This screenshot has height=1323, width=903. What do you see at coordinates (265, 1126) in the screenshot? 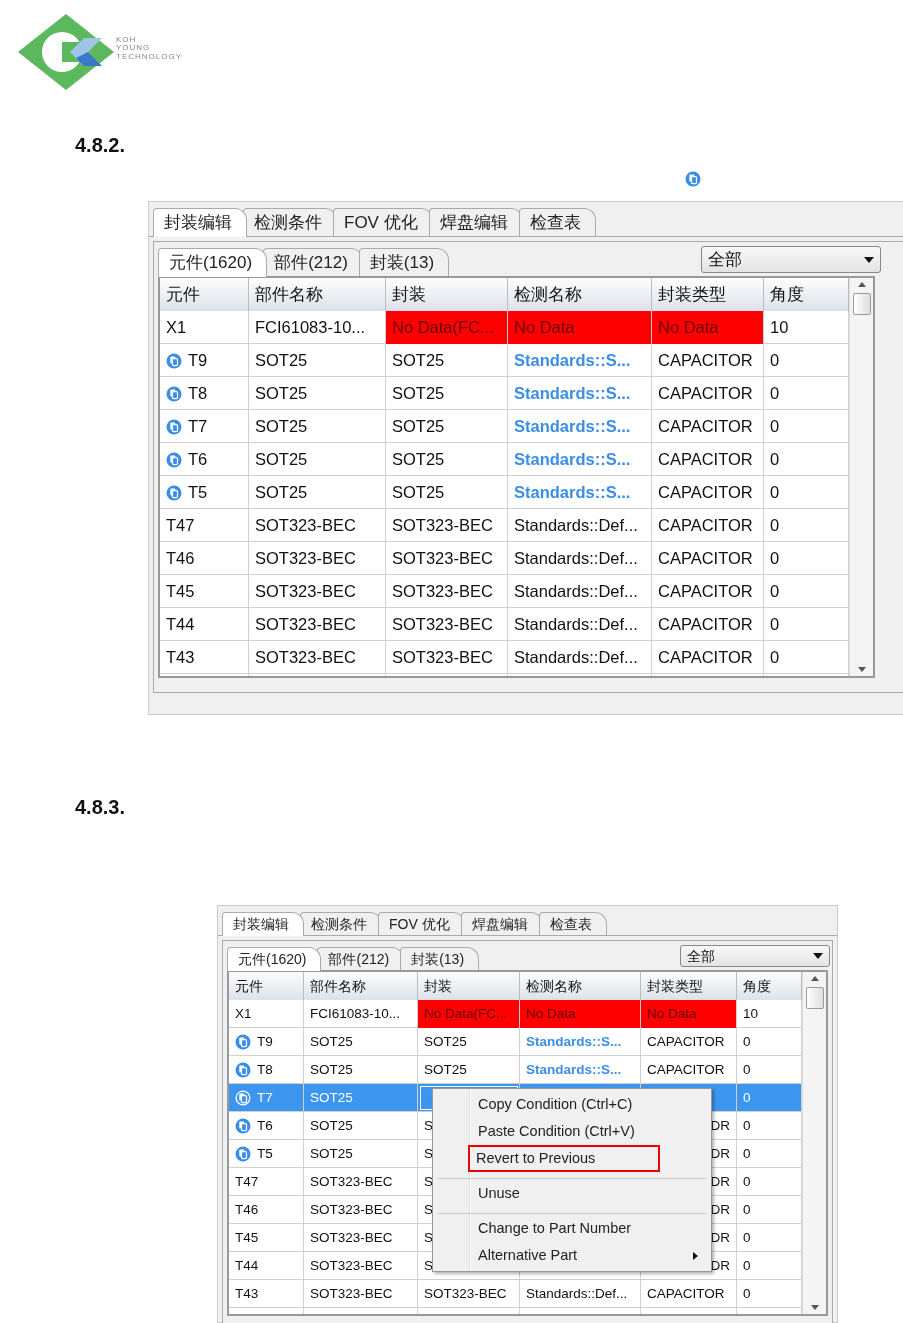
I see `table-cell-text: T6` at bounding box center [265, 1126].